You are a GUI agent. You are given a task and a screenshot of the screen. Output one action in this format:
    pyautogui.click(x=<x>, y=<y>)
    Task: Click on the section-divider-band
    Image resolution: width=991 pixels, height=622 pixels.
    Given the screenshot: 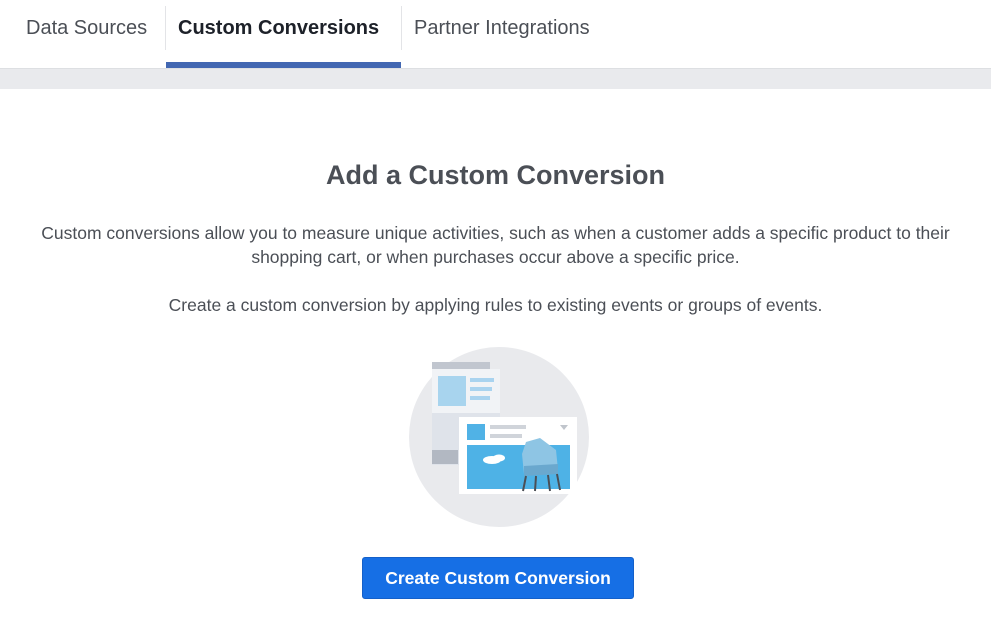 What is the action you would take?
    pyautogui.click(x=495, y=78)
    